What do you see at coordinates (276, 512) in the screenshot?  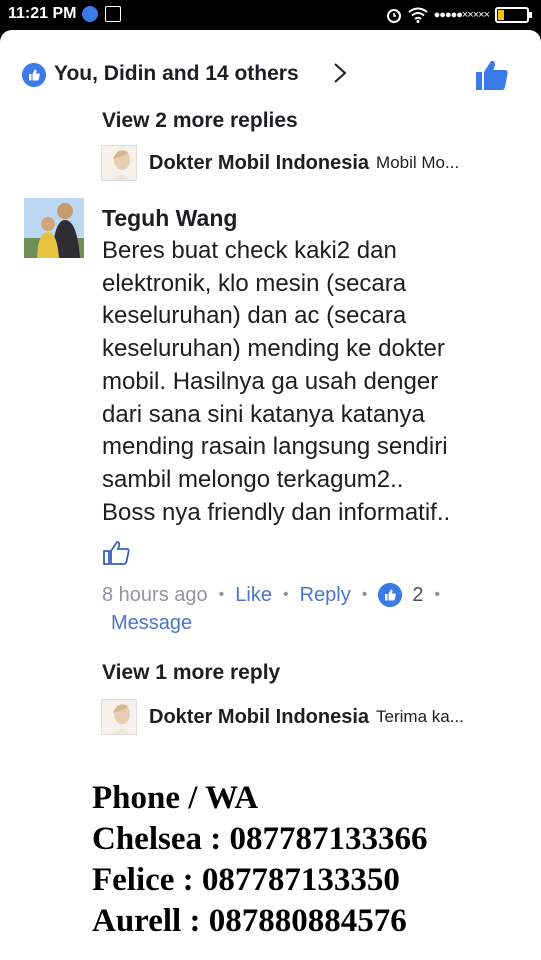 I see `comment-line: Boss nya friendly dan informatif..` at bounding box center [276, 512].